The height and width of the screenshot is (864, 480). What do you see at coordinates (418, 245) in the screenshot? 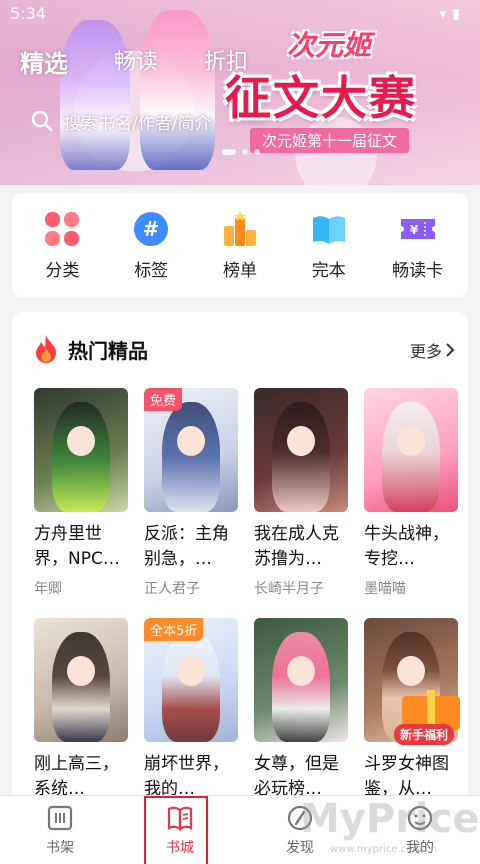
I see `category-read-card: ¥ 畅读卡` at bounding box center [418, 245].